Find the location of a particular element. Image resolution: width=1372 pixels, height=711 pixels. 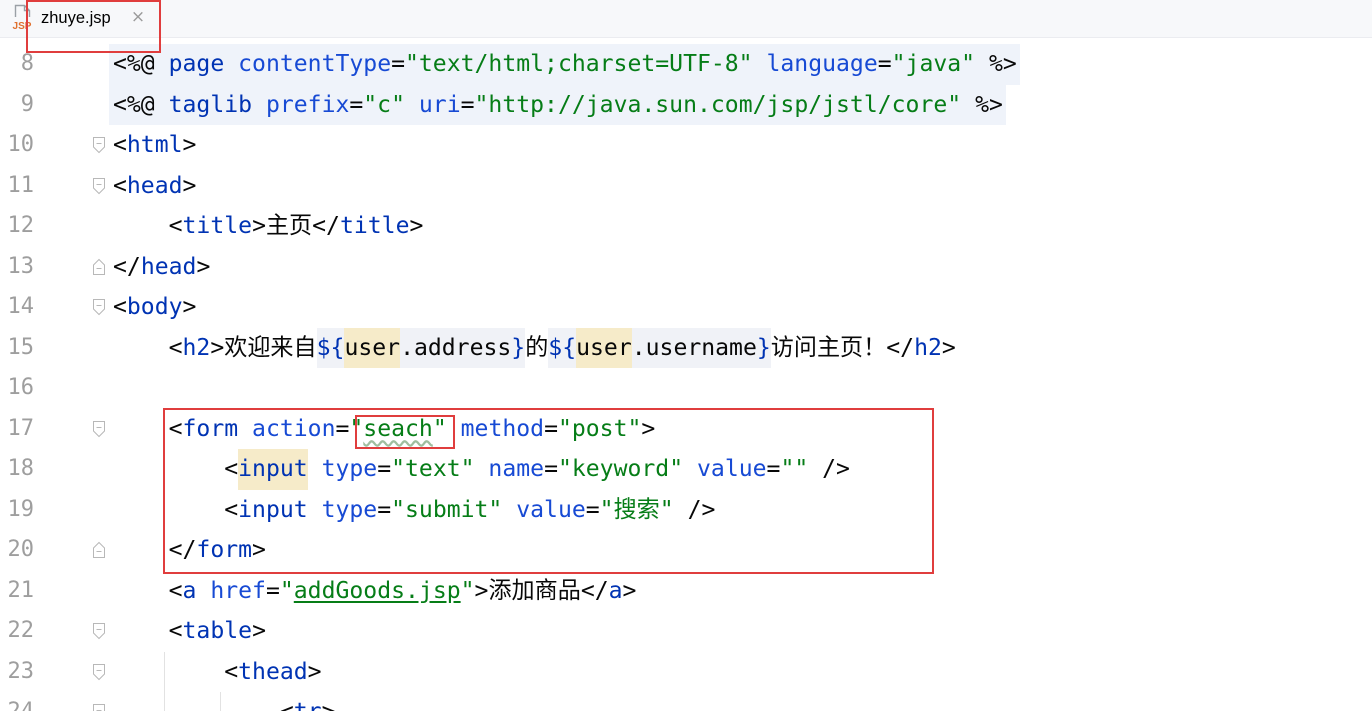

code-text: <tr> is located at coordinates (223, 701).